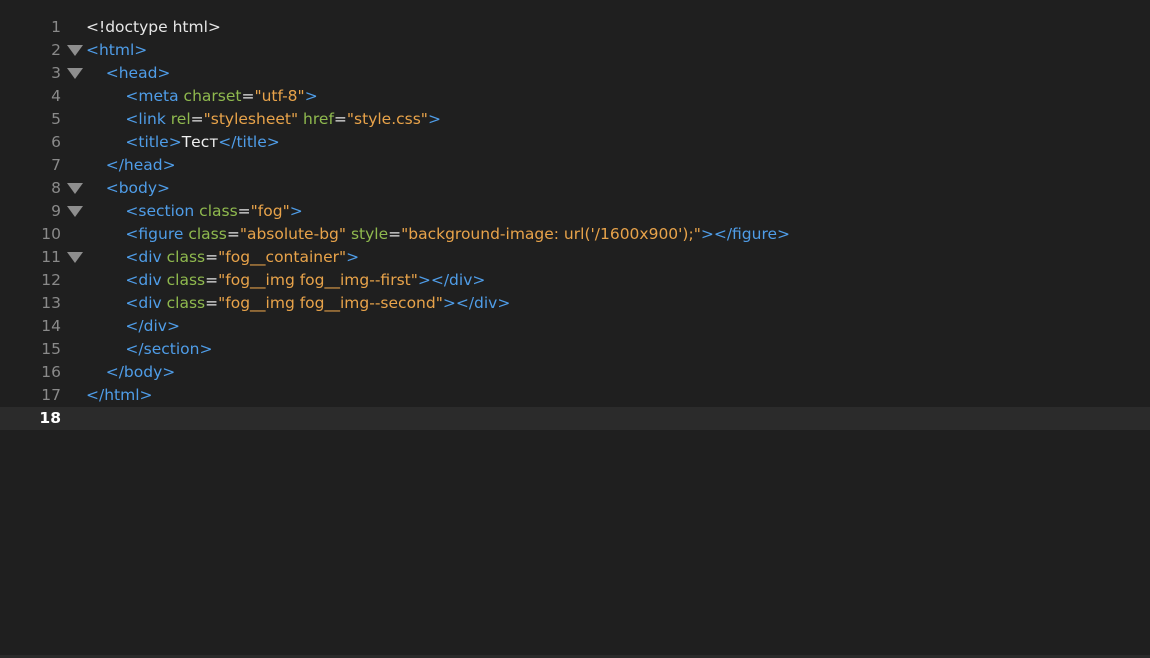 The width and height of the screenshot is (1150, 658). I want to click on code-token-tag: </html>, so click(119, 395).